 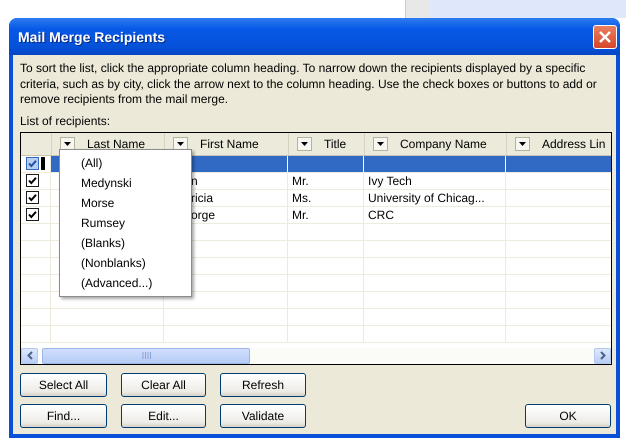 What do you see at coordinates (125, 242) in the screenshot?
I see `menu-item: (Blanks)` at bounding box center [125, 242].